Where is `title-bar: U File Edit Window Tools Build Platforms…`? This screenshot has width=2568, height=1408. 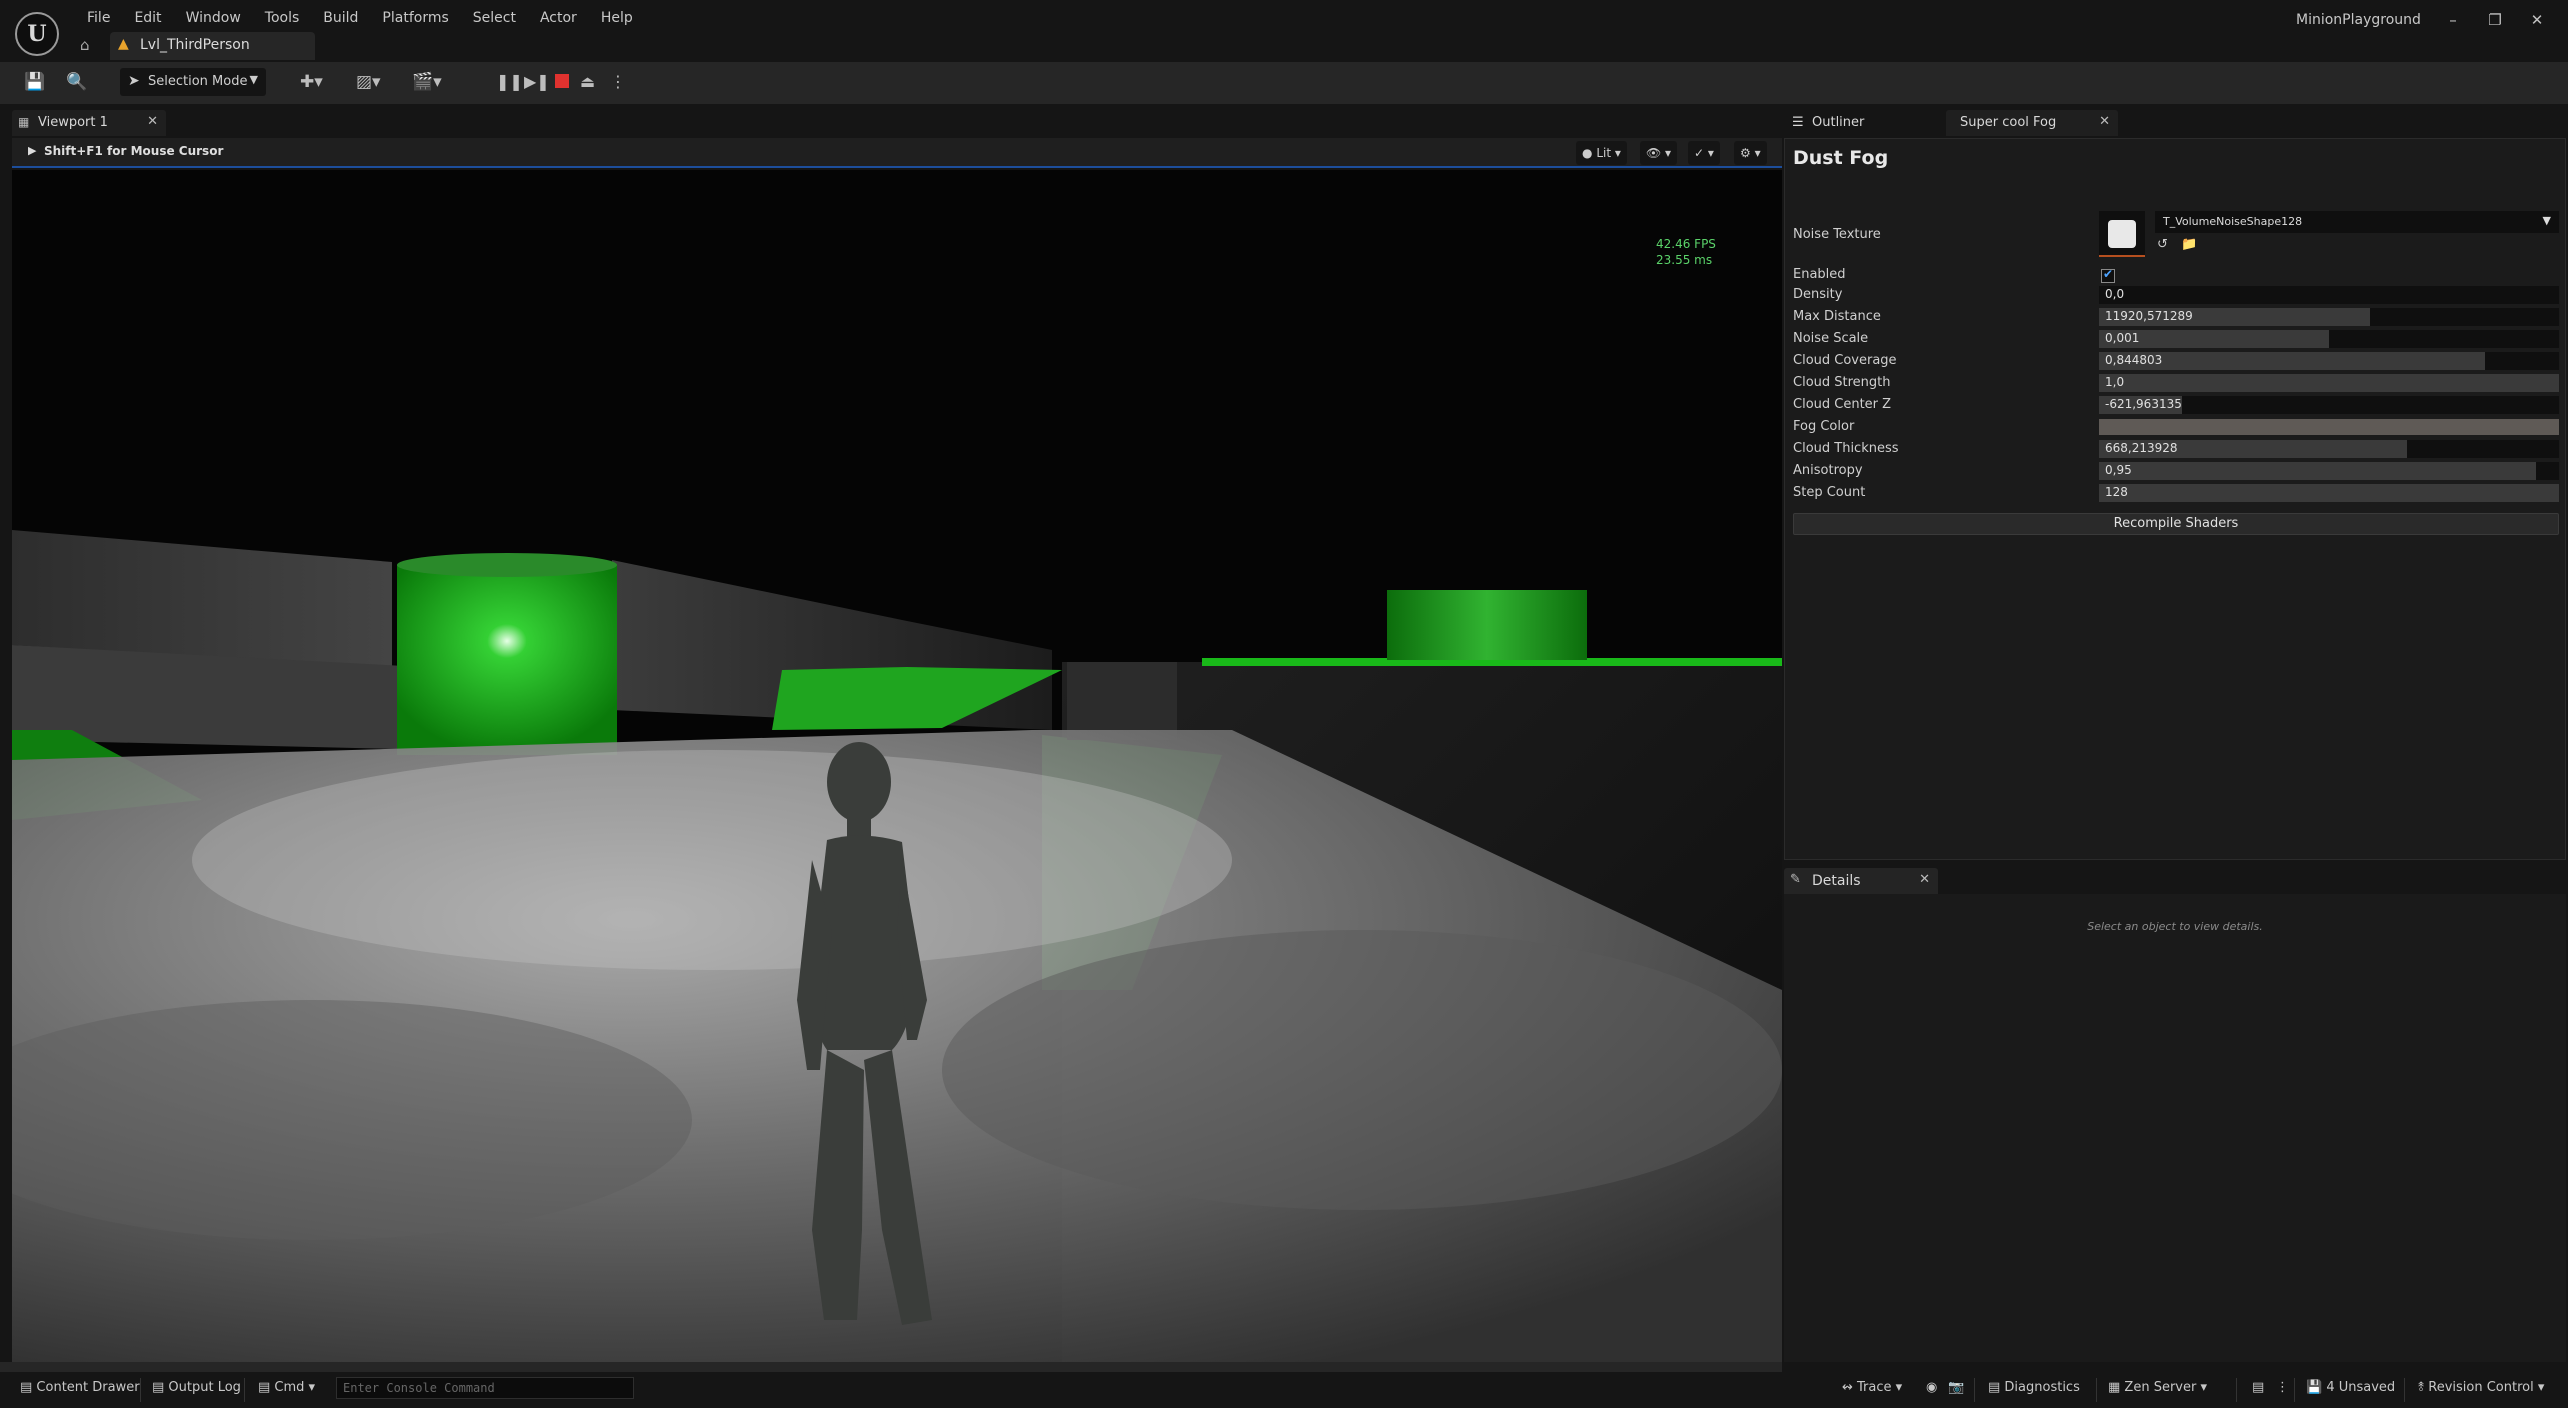 title-bar: U File Edit Window Tools Build Platforms… is located at coordinates (1284, 28).